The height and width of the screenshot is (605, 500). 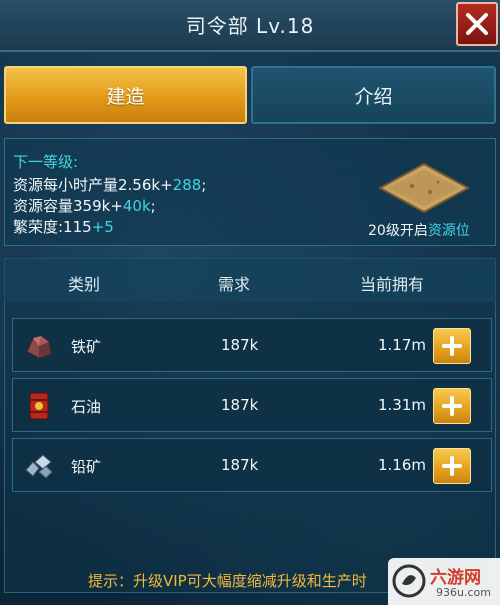 I want to click on resource-output-text: 资源每小时产量2.56k+, so click(x=93, y=185).